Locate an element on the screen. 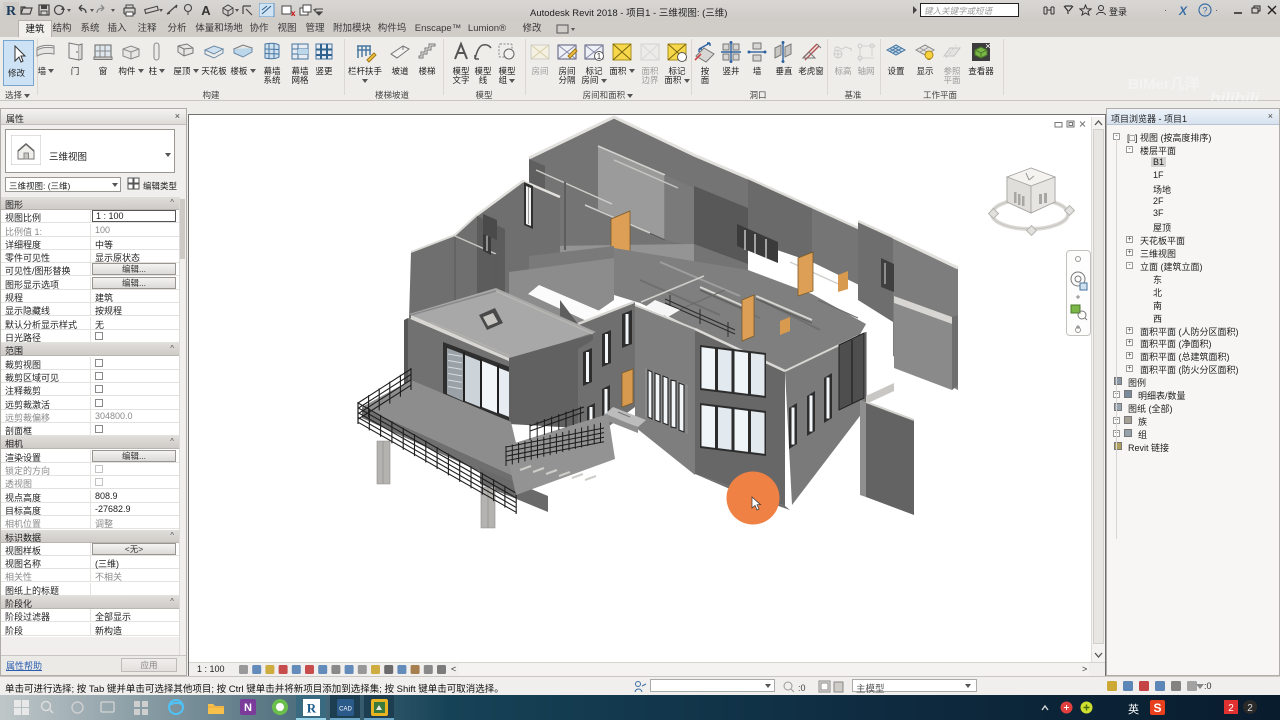  svg-text: CAD is located at coordinates (345, 710).